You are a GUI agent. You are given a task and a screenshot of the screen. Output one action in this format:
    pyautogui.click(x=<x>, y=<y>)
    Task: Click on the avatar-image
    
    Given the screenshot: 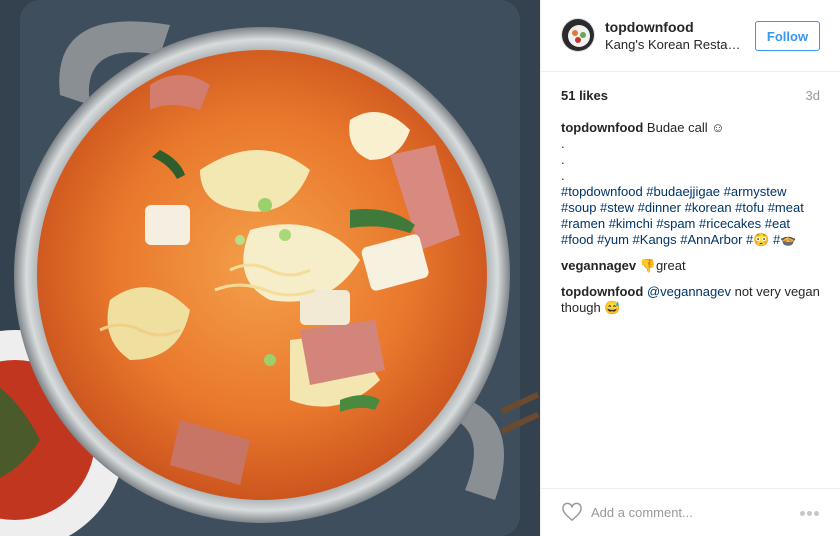 What is the action you would take?
    pyautogui.click(x=578, y=35)
    